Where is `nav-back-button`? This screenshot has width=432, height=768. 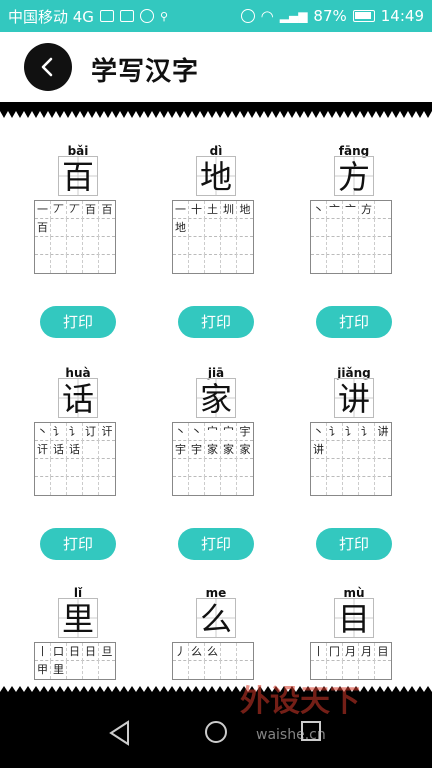 nav-back-button is located at coordinates (120, 733).